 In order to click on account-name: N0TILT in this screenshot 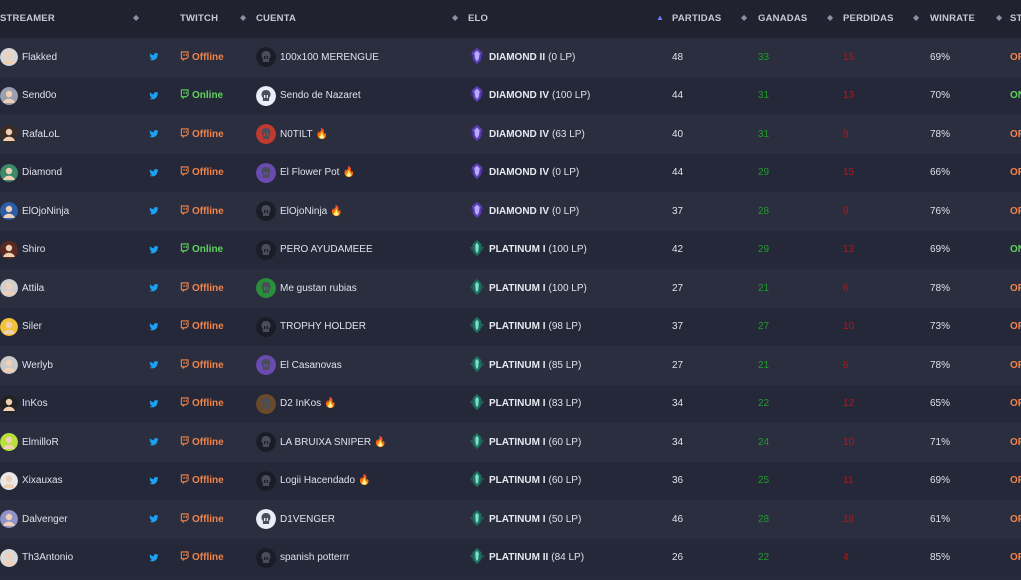, I will do `click(296, 134)`.